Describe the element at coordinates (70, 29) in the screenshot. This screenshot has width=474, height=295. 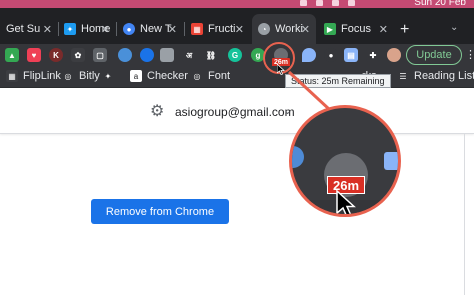
I see `twitter-icon: ✦` at that location.